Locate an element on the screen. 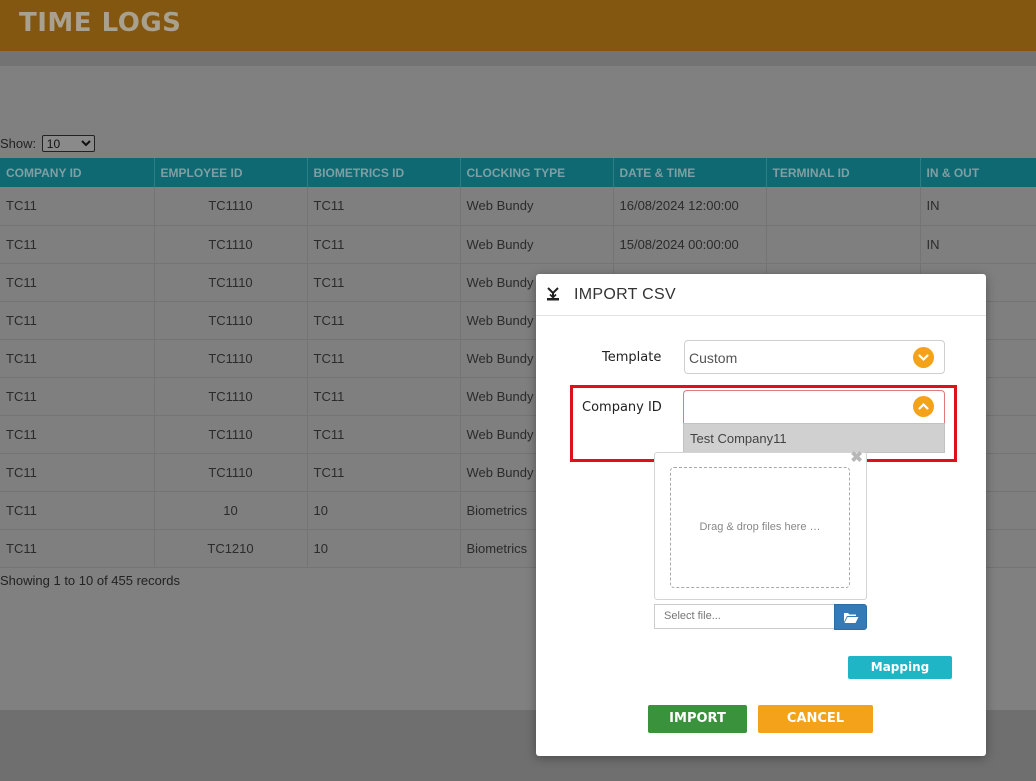 The image size is (1036, 781). records-info: Showing 1 to 10 of 455 records is located at coordinates (90, 580).